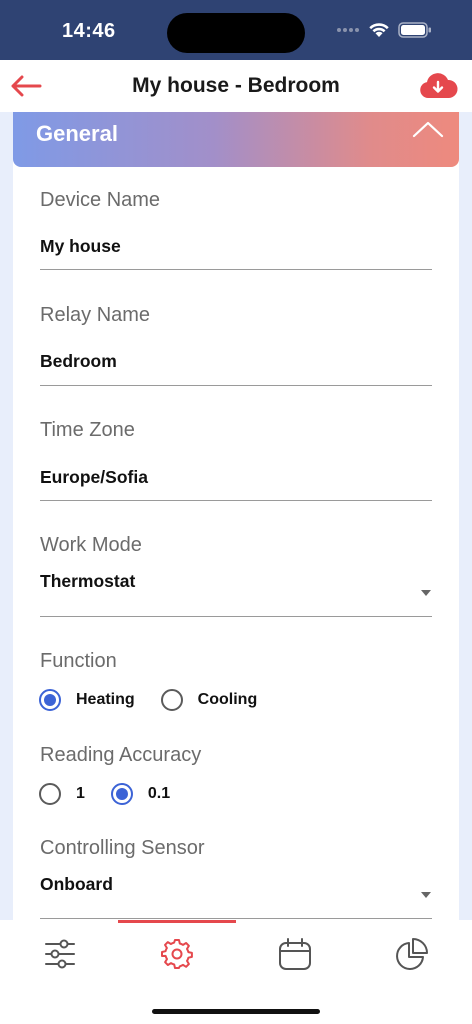 This screenshot has height=1024, width=472. I want to click on relay-name-label: Relay Name, so click(95, 315).